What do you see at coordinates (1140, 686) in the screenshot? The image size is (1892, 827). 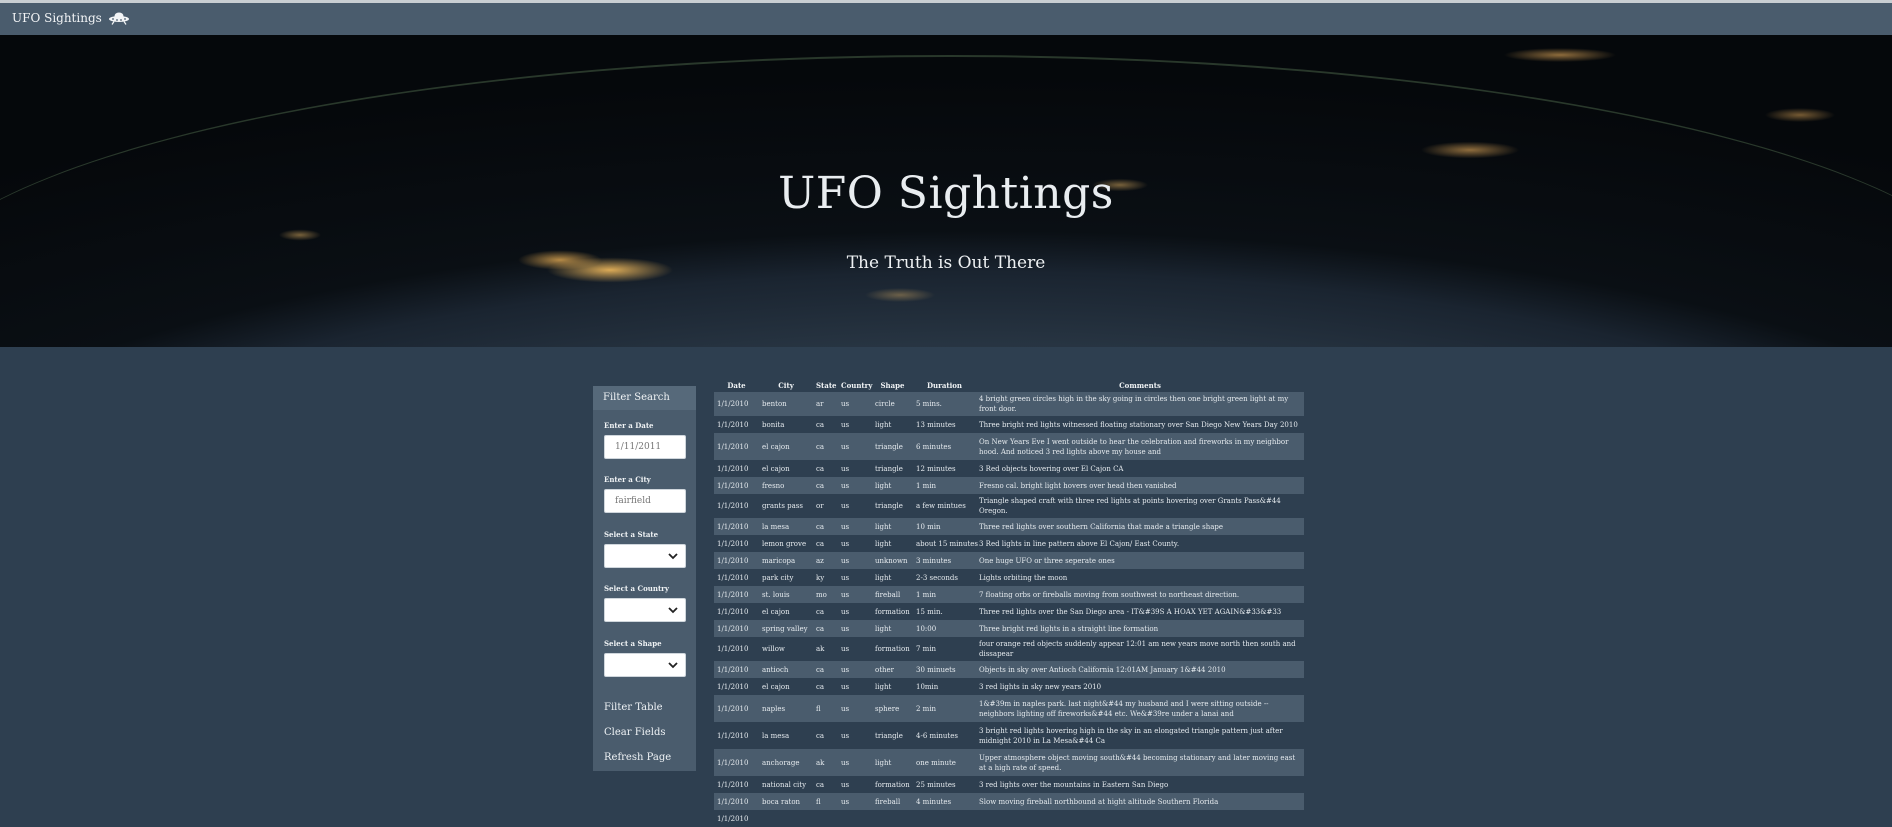 I see `cell-comments: 3 red lights in sky new years 2010` at bounding box center [1140, 686].